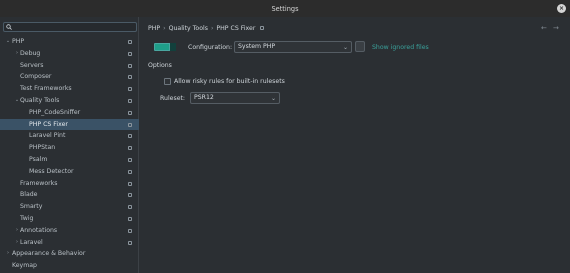 The image size is (570, 273). Describe the element at coordinates (31, 207) in the screenshot. I see `tree-item-label: Smarty` at that location.